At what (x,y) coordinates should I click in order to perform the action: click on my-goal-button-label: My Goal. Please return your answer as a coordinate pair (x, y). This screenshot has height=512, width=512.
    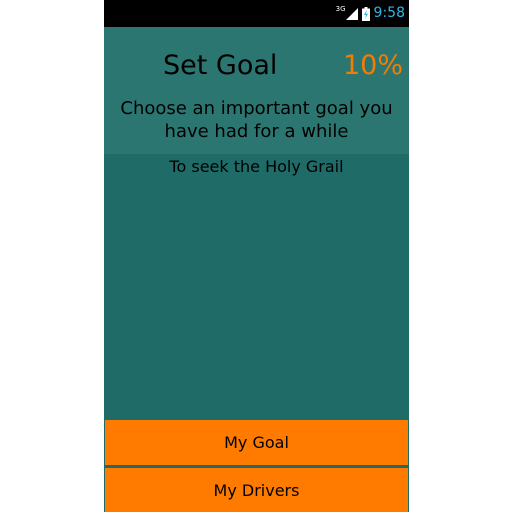
    Looking at the image, I should click on (256, 442).